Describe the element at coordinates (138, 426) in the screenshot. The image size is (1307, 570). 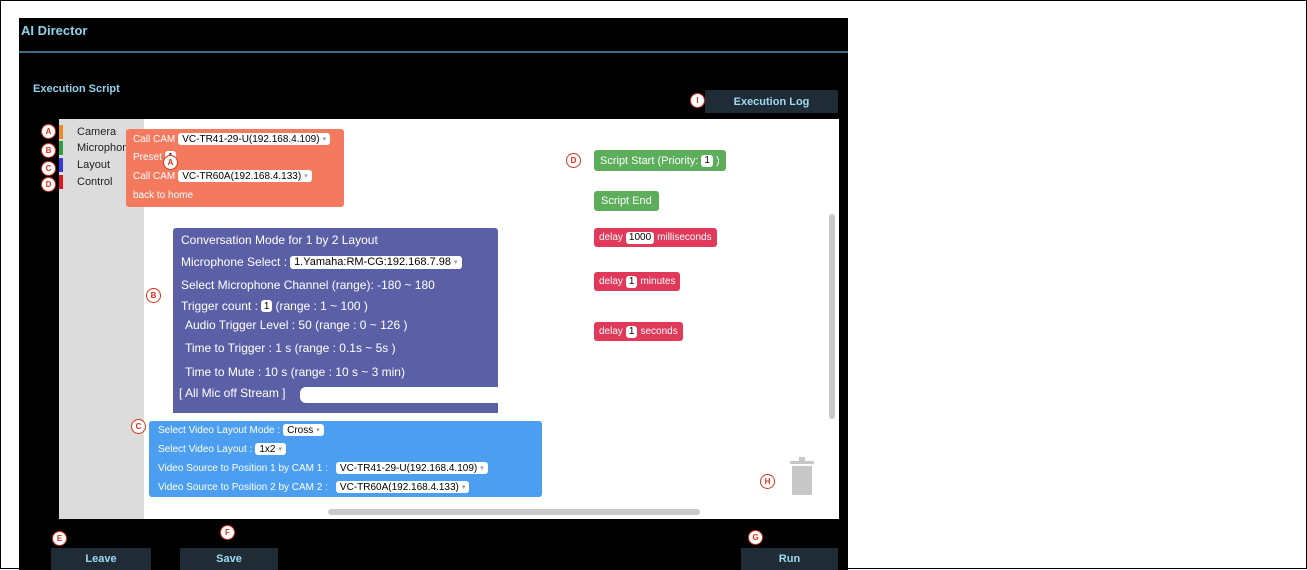
I see `marker-c-layout: C` at that location.